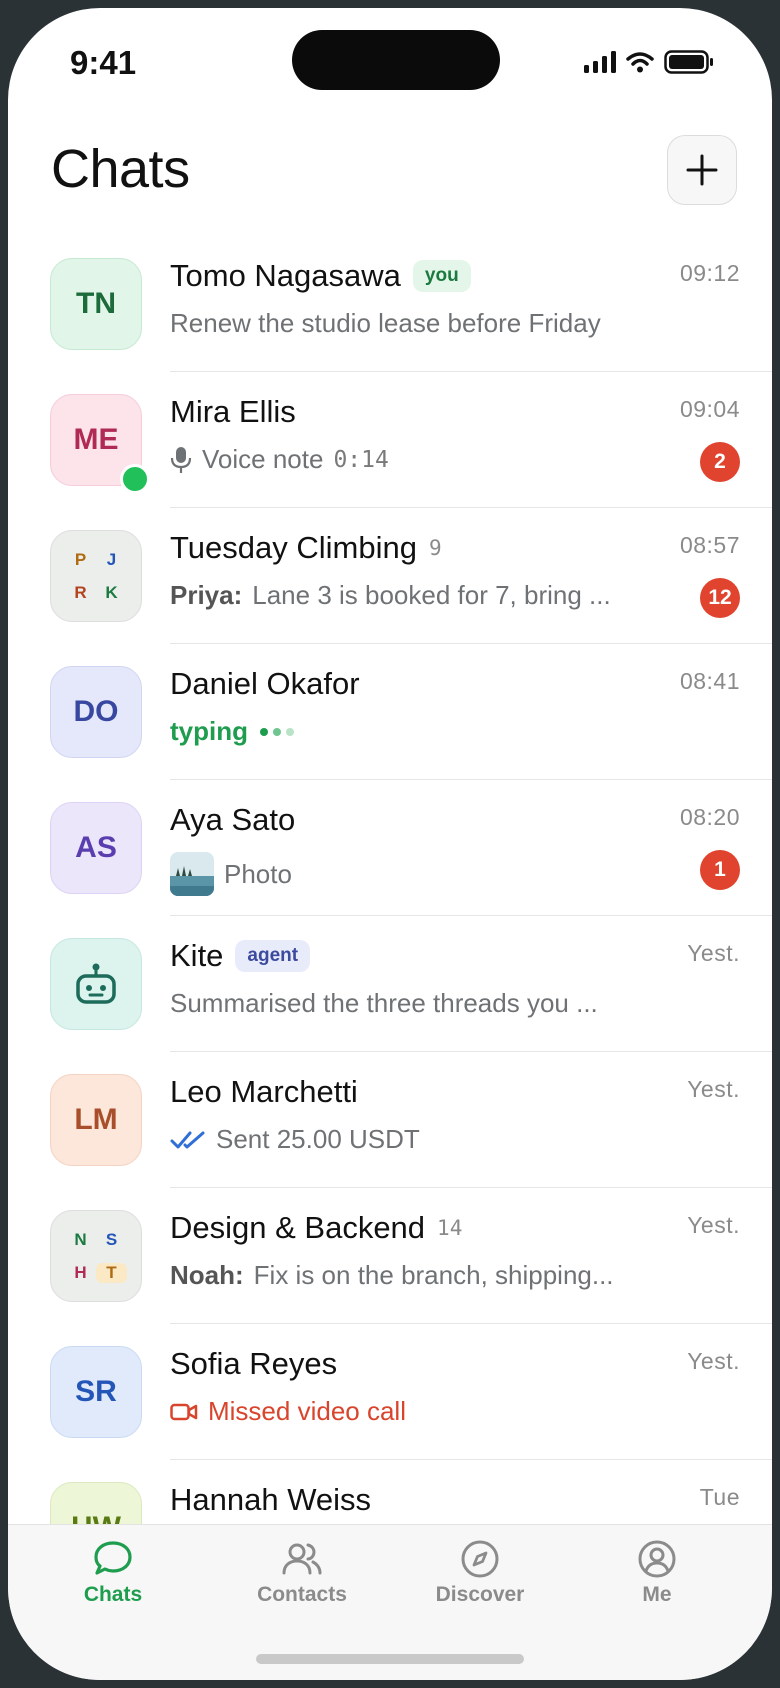 This screenshot has height=1688, width=780. Describe the element at coordinates (293, 547) in the screenshot. I see `chat-name: Tuesday Climbing` at that location.